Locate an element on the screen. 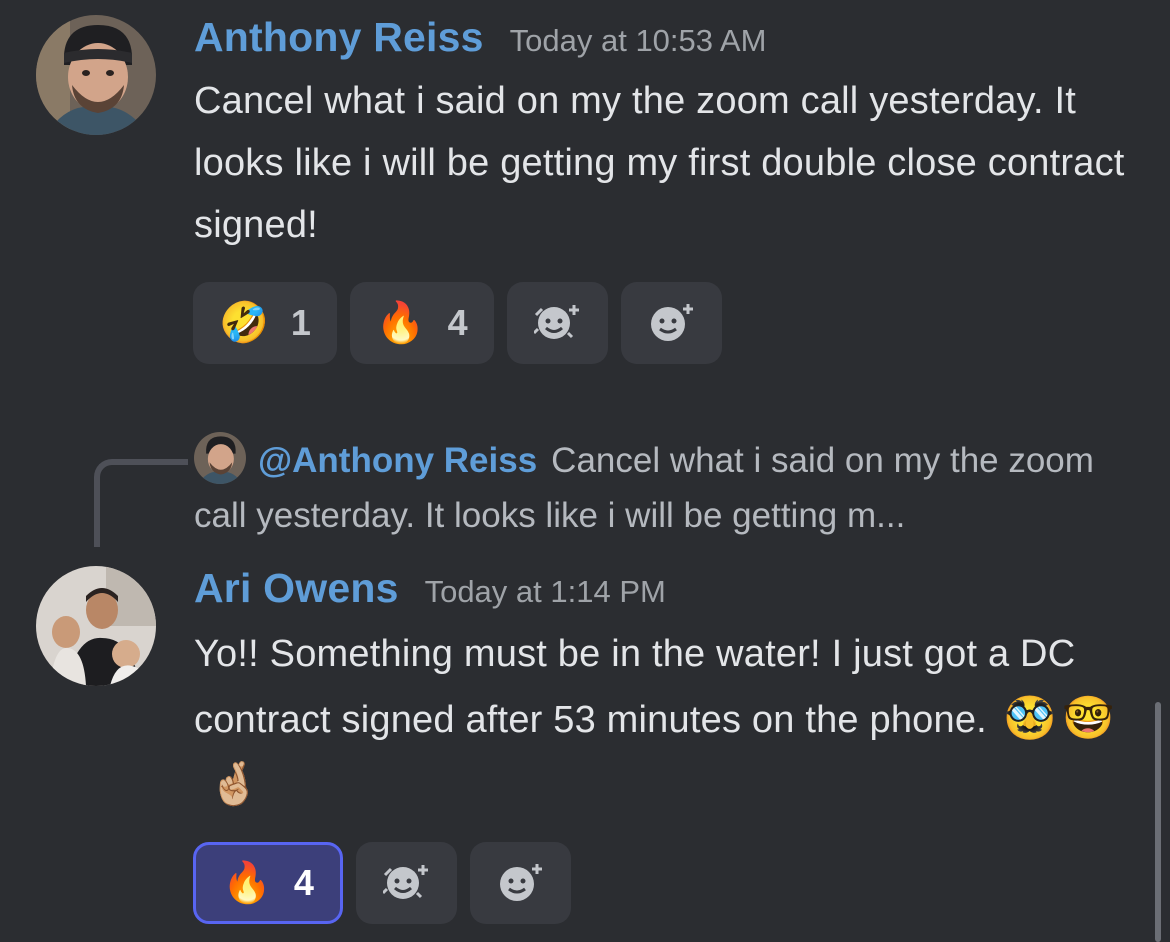  reply-avatar-anthony is located at coordinates (220, 458).